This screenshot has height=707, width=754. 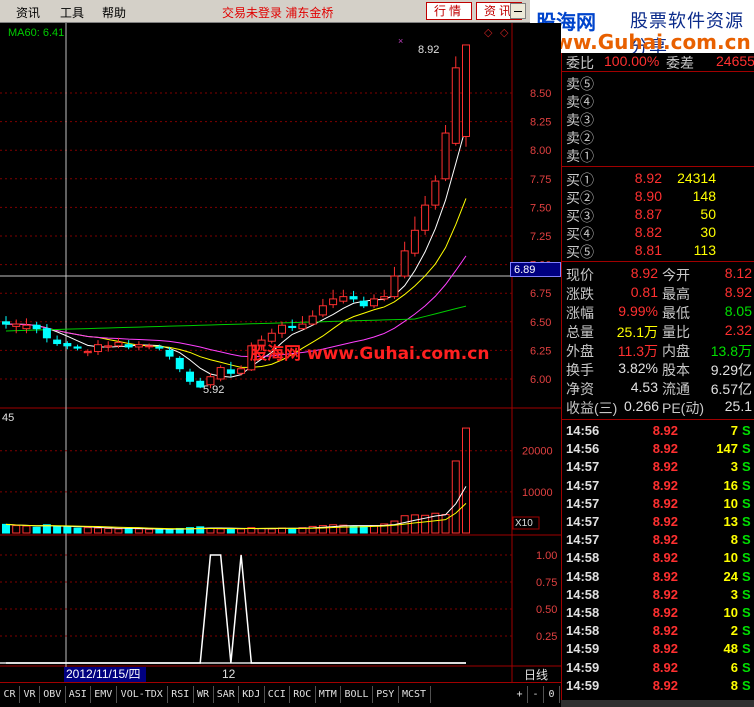 I want to click on indicator-tab-rsi: RSI, so click(x=181, y=694).